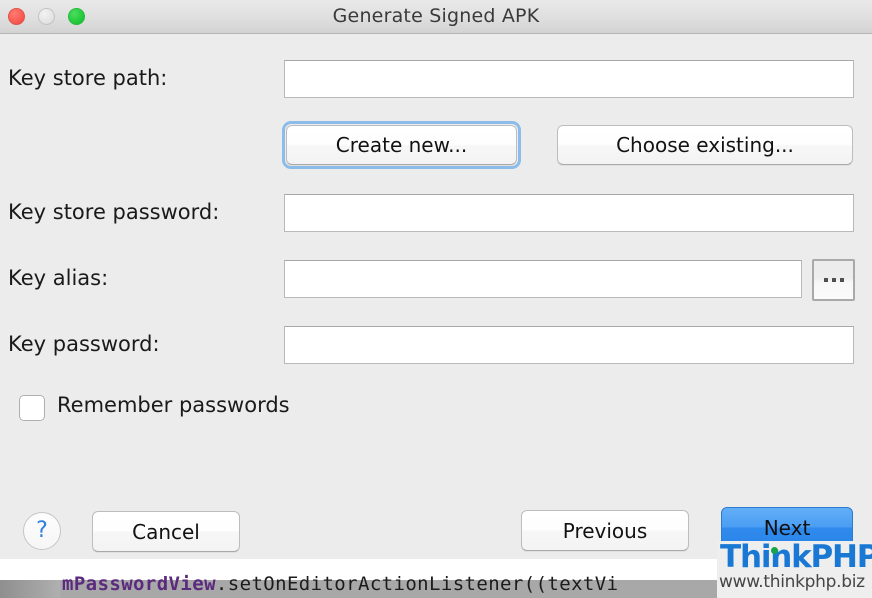  What do you see at coordinates (139, 584) in the screenshot?
I see `code-variable-token: mPasswordView` at bounding box center [139, 584].